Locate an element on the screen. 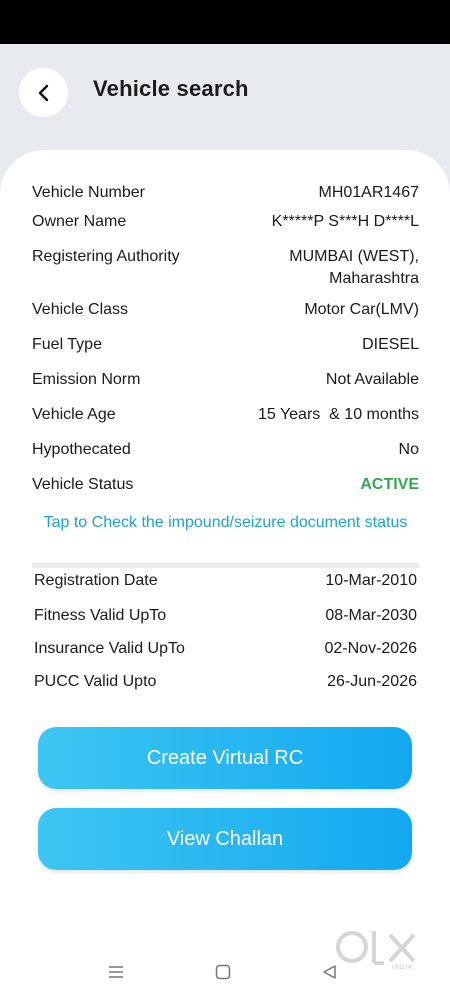 This screenshot has width=450, height=1000. detail-label: Registering Authority is located at coordinates (106, 256).